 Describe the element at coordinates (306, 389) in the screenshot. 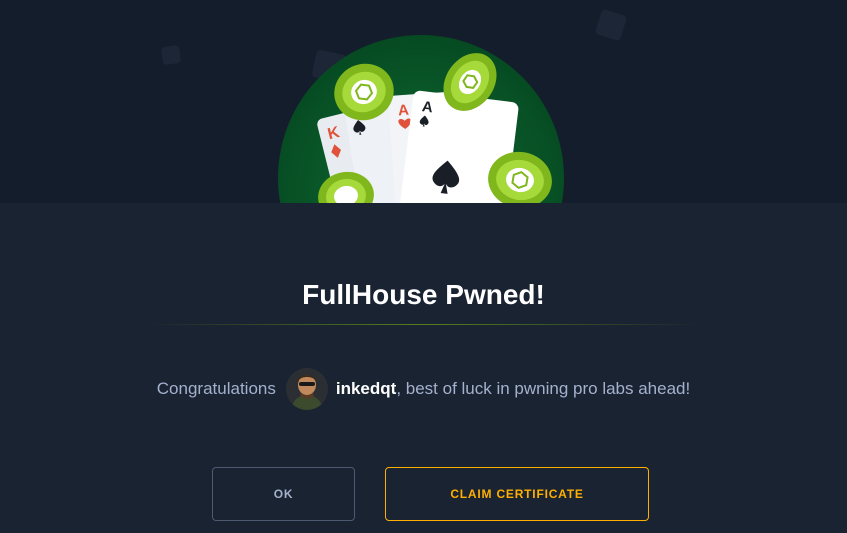

I see `avatar` at that location.